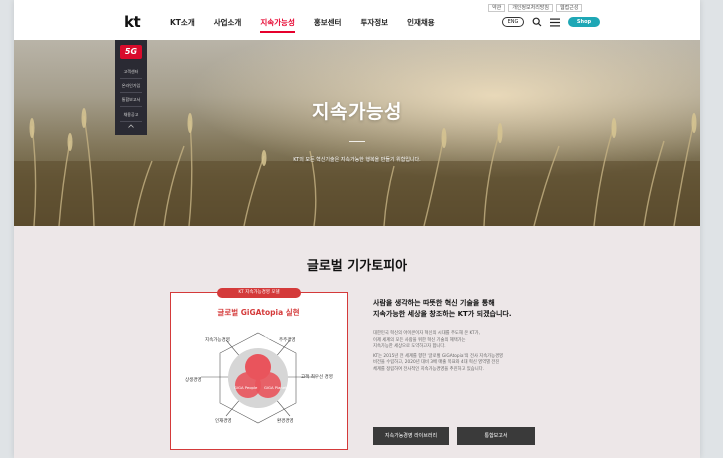  What do you see at coordinates (131, 126) in the screenshot?
I see `chevron-up-icon` at bounding box center [131, 126].